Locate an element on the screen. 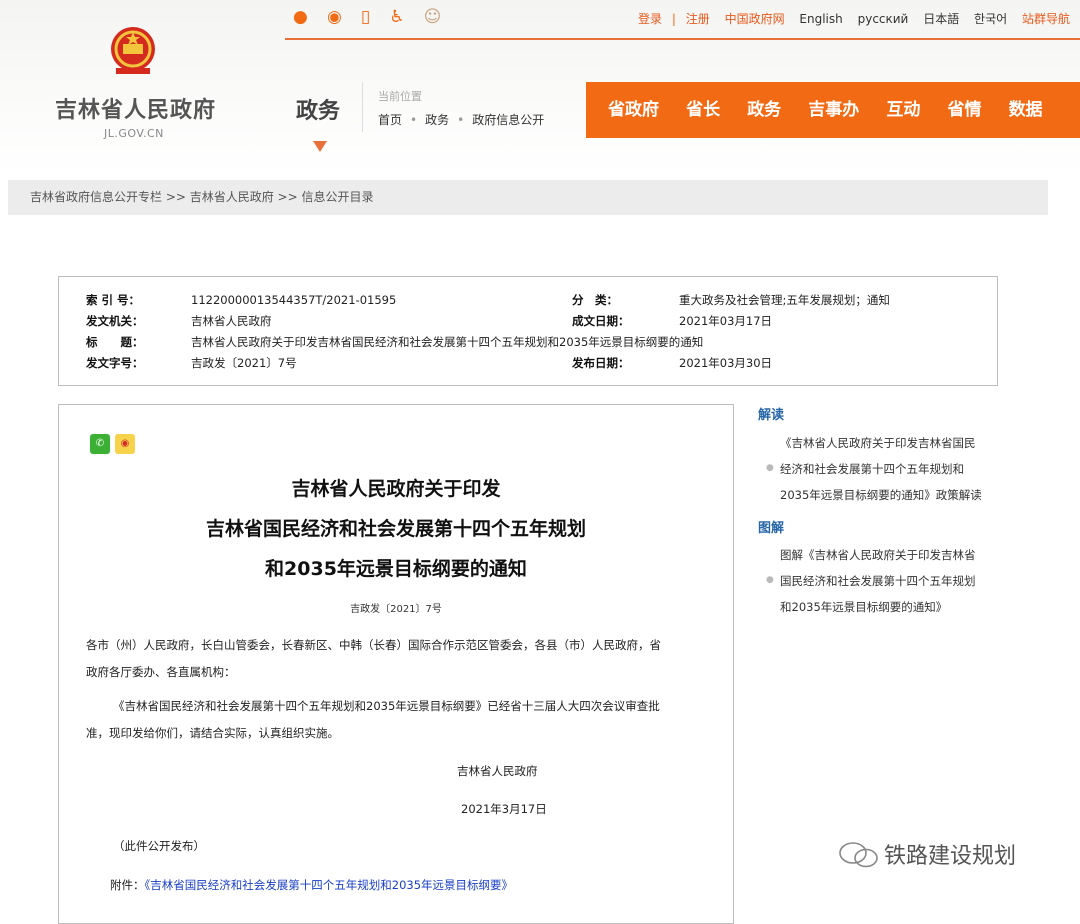 The height and width of the screenshot is (924, 1080). issuer-label: 发文机关： is located at coordinates (115, 321).